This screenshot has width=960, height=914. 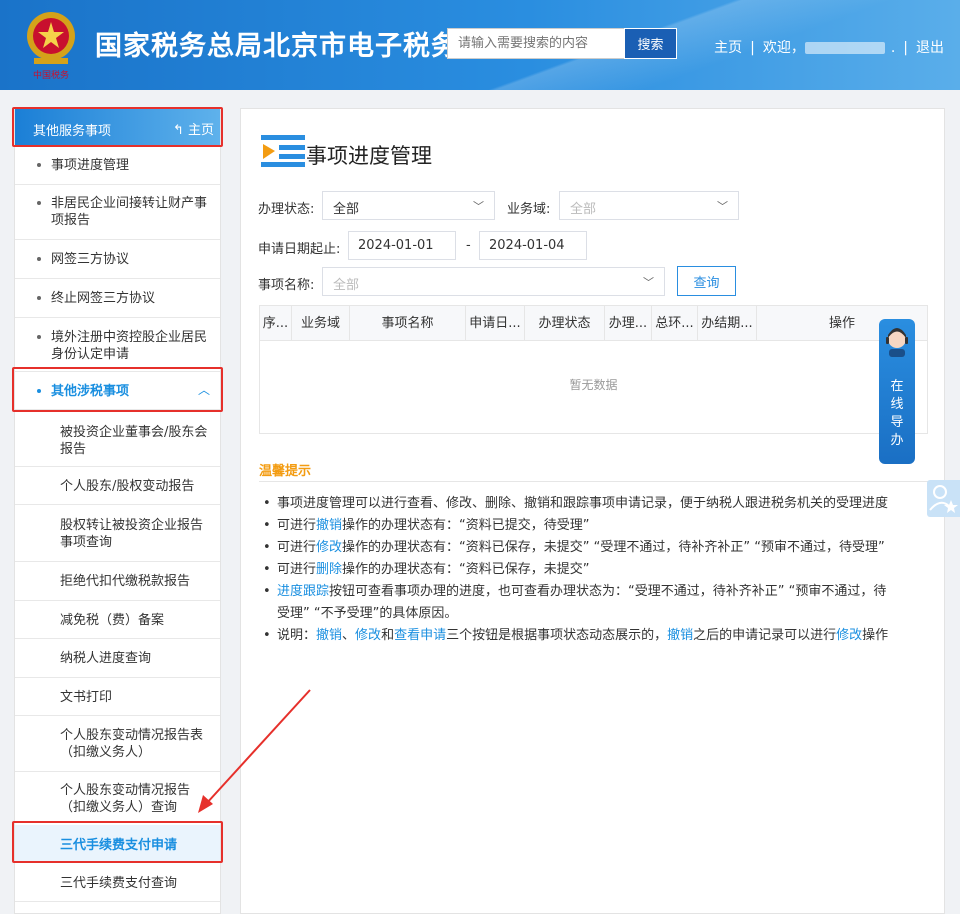 I want to click on sidebar-item-resident-identity: 境外注册中资控股企业居民身份认定申请, so click(x=117, y=345).